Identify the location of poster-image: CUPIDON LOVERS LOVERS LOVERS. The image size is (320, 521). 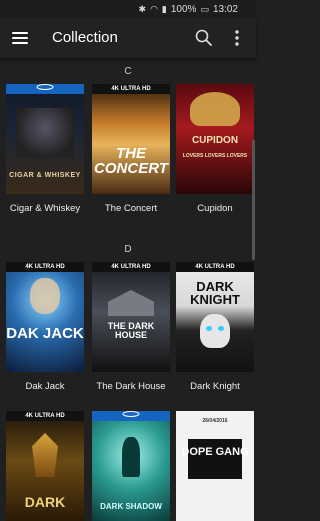
(215, 139).